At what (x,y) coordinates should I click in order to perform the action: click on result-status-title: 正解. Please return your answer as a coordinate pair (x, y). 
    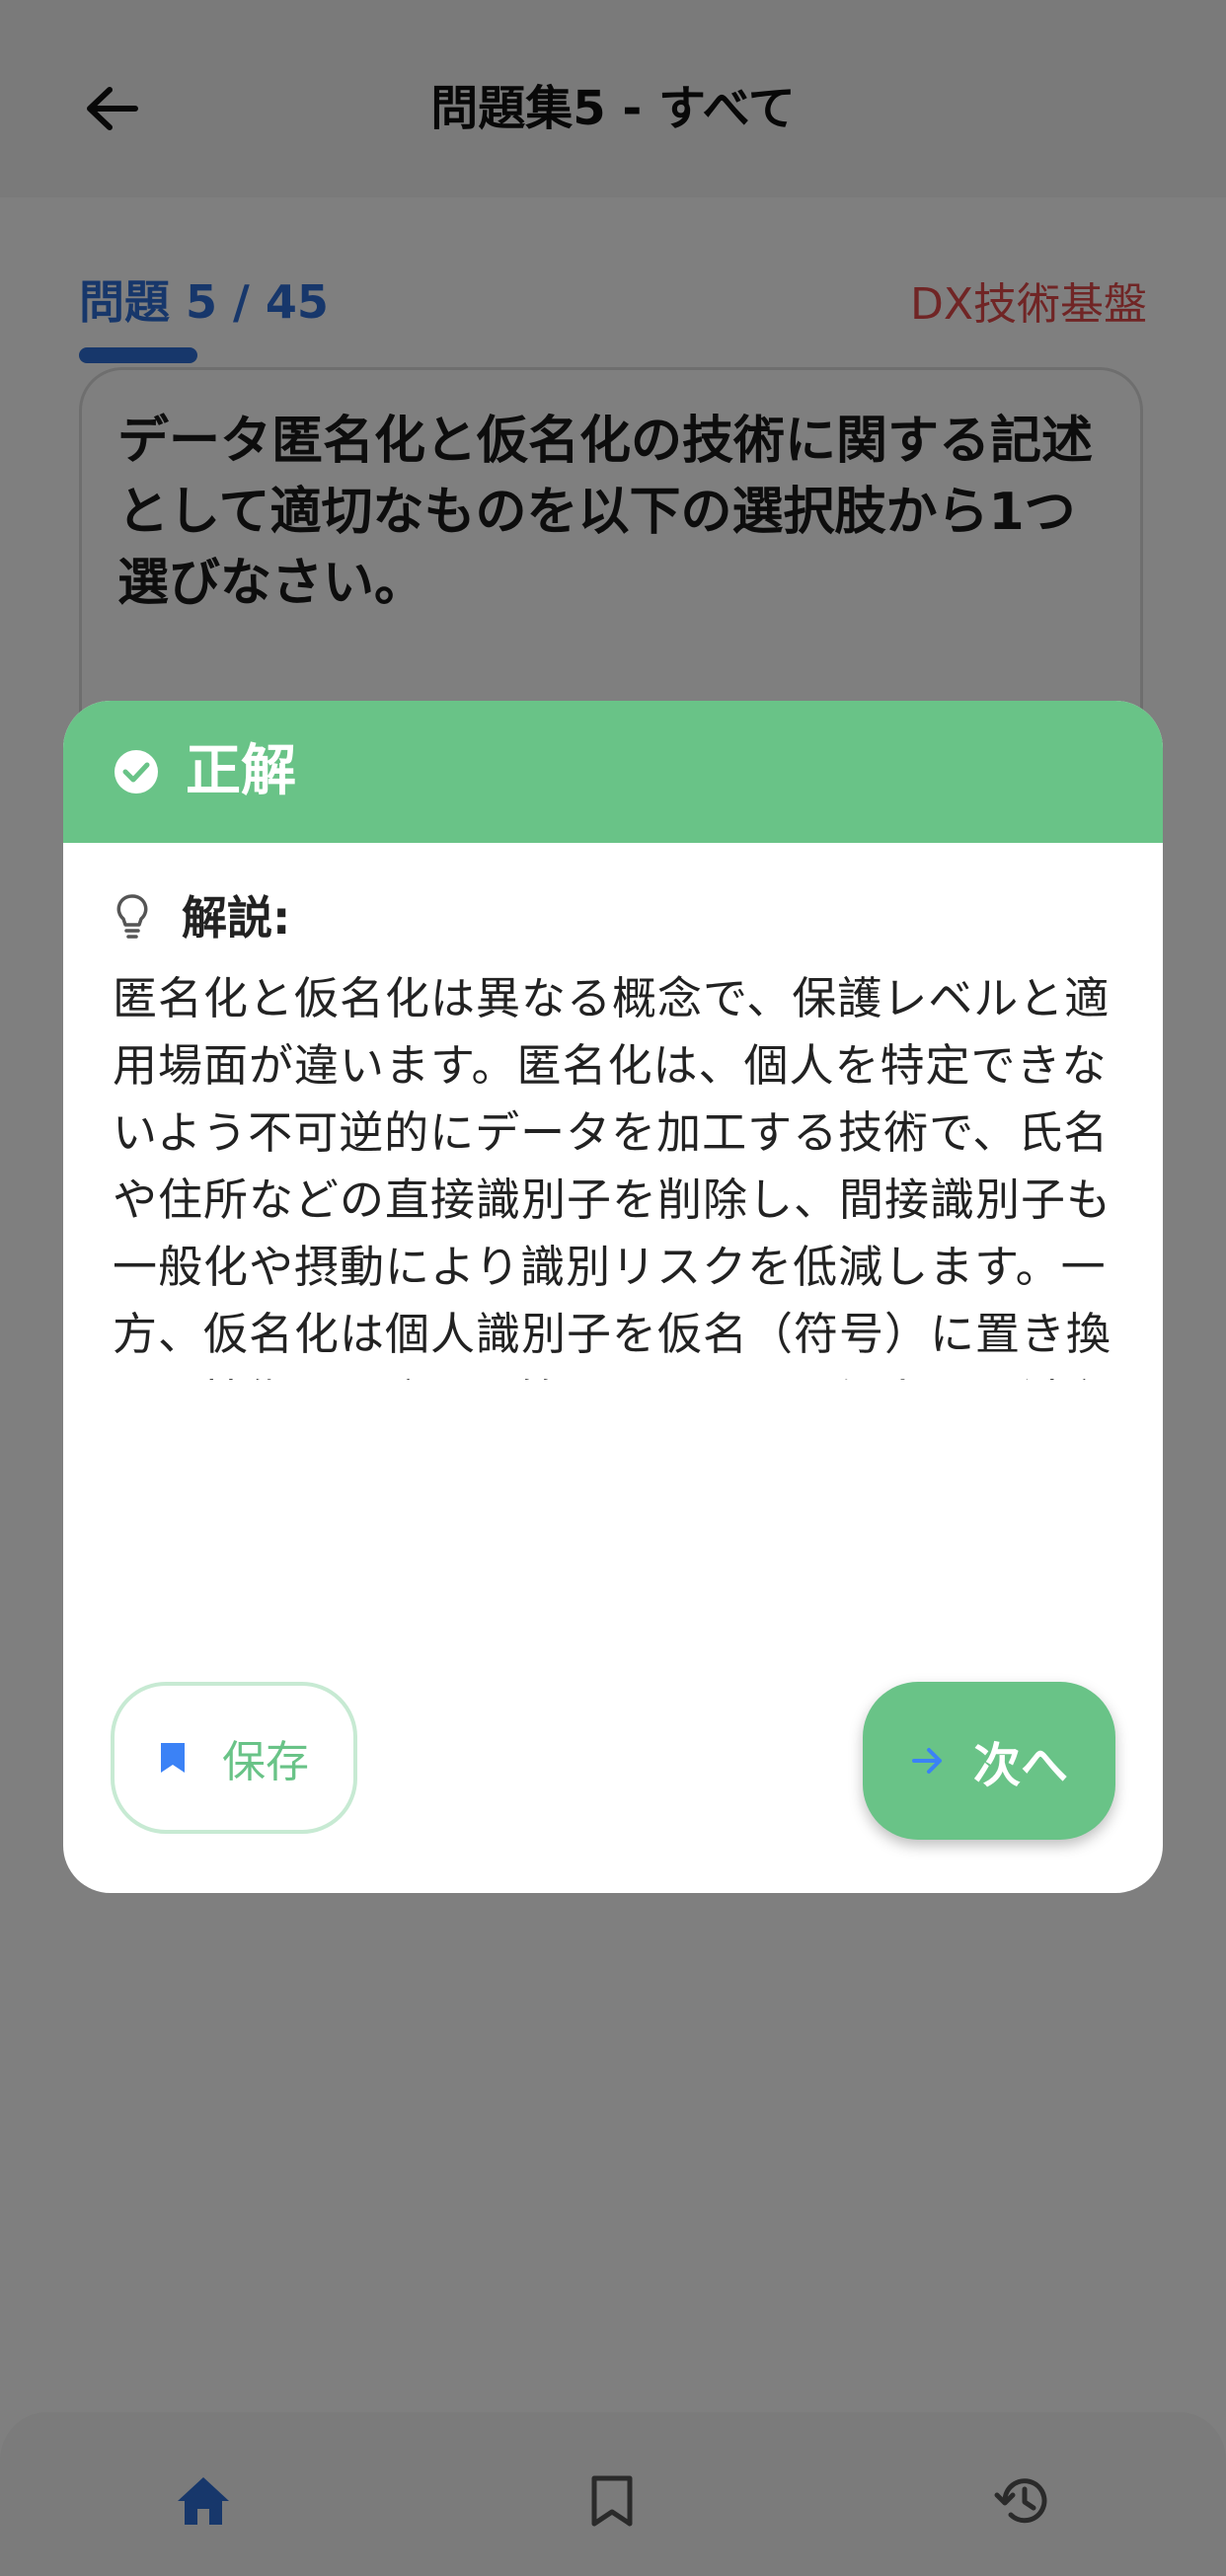
    Looking at the image, I should click on (241, 771).